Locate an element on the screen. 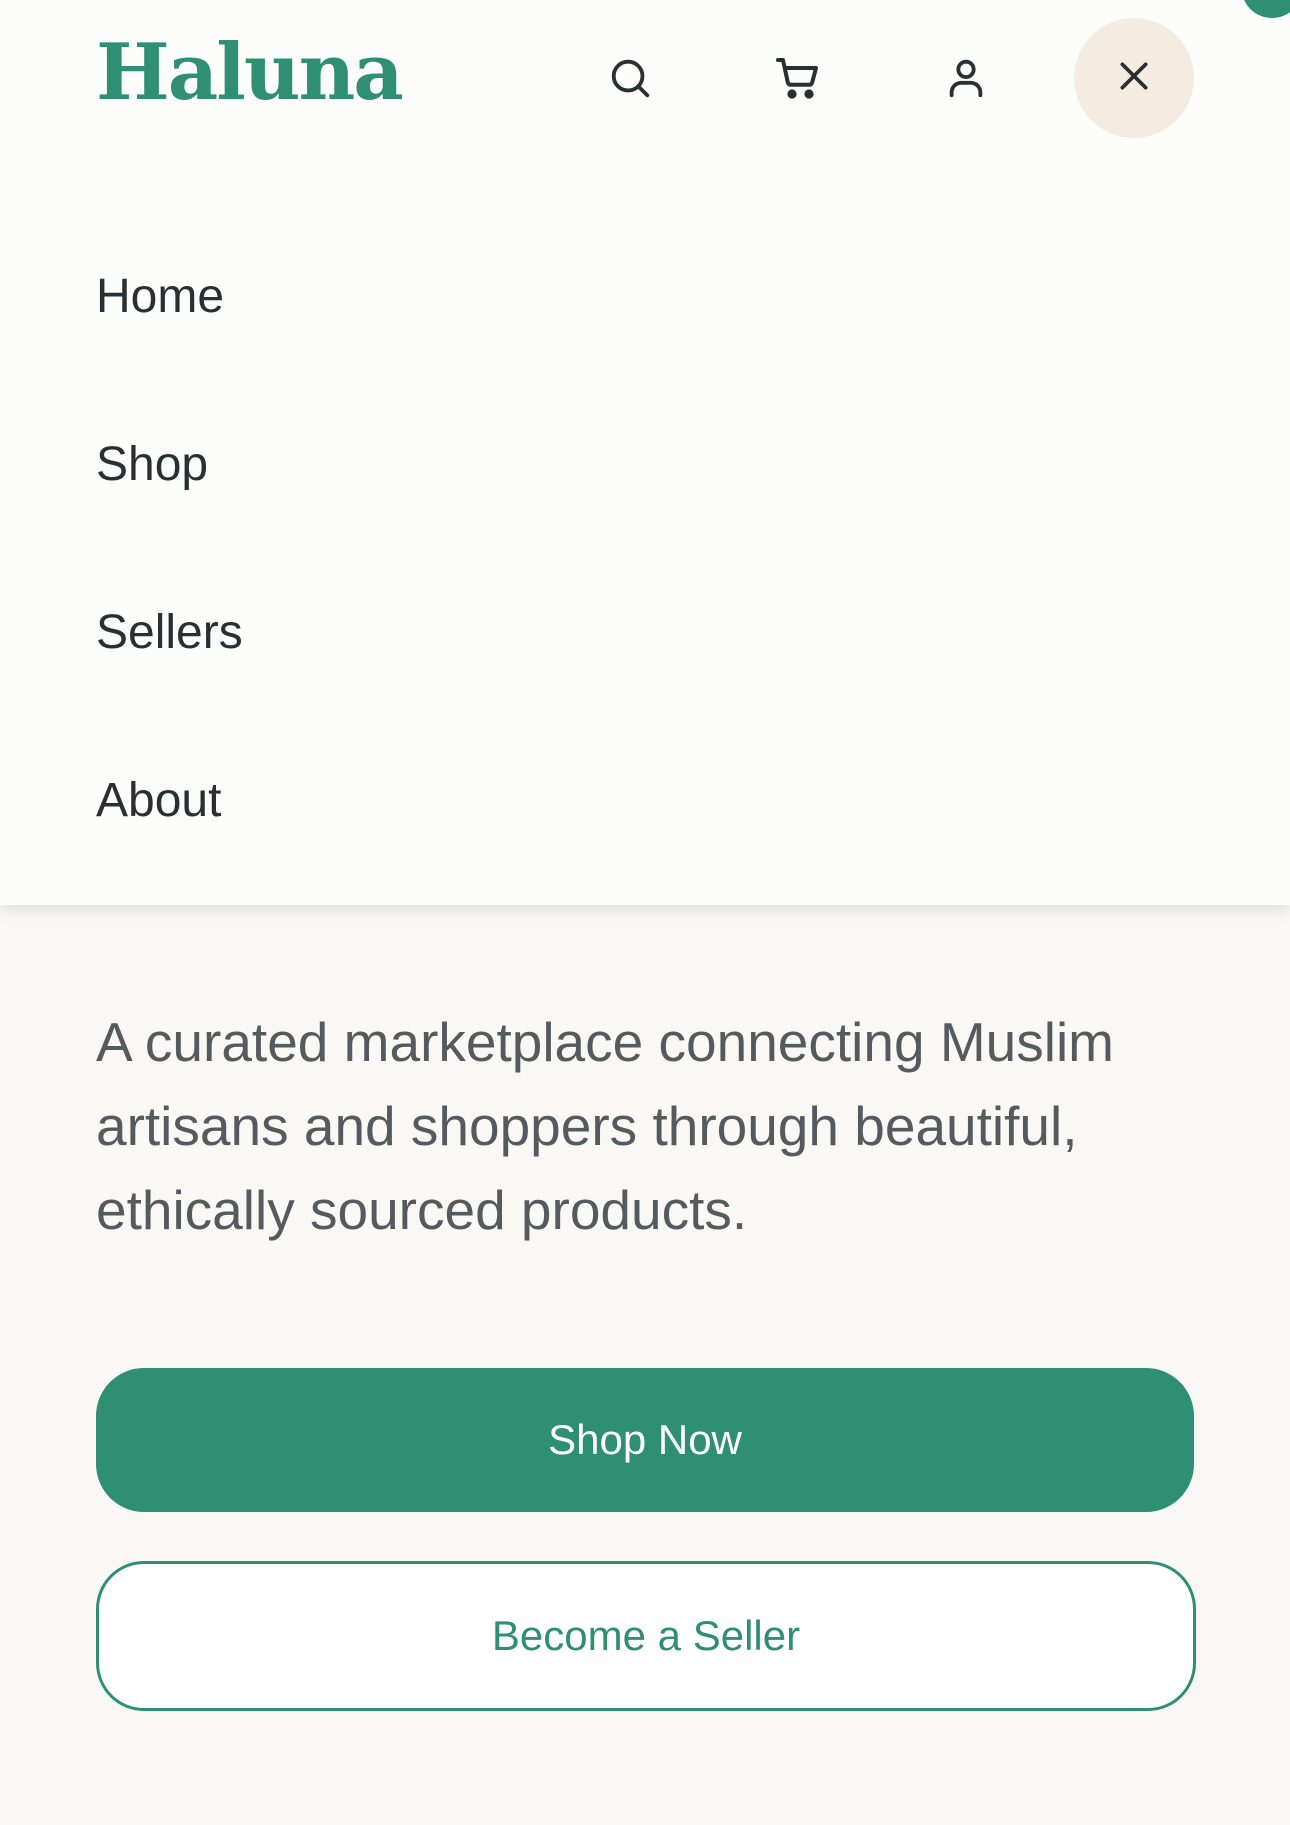 This screenshot has height=1825, width=1290. menu-item-about: About is located at coordinates (158, 801).